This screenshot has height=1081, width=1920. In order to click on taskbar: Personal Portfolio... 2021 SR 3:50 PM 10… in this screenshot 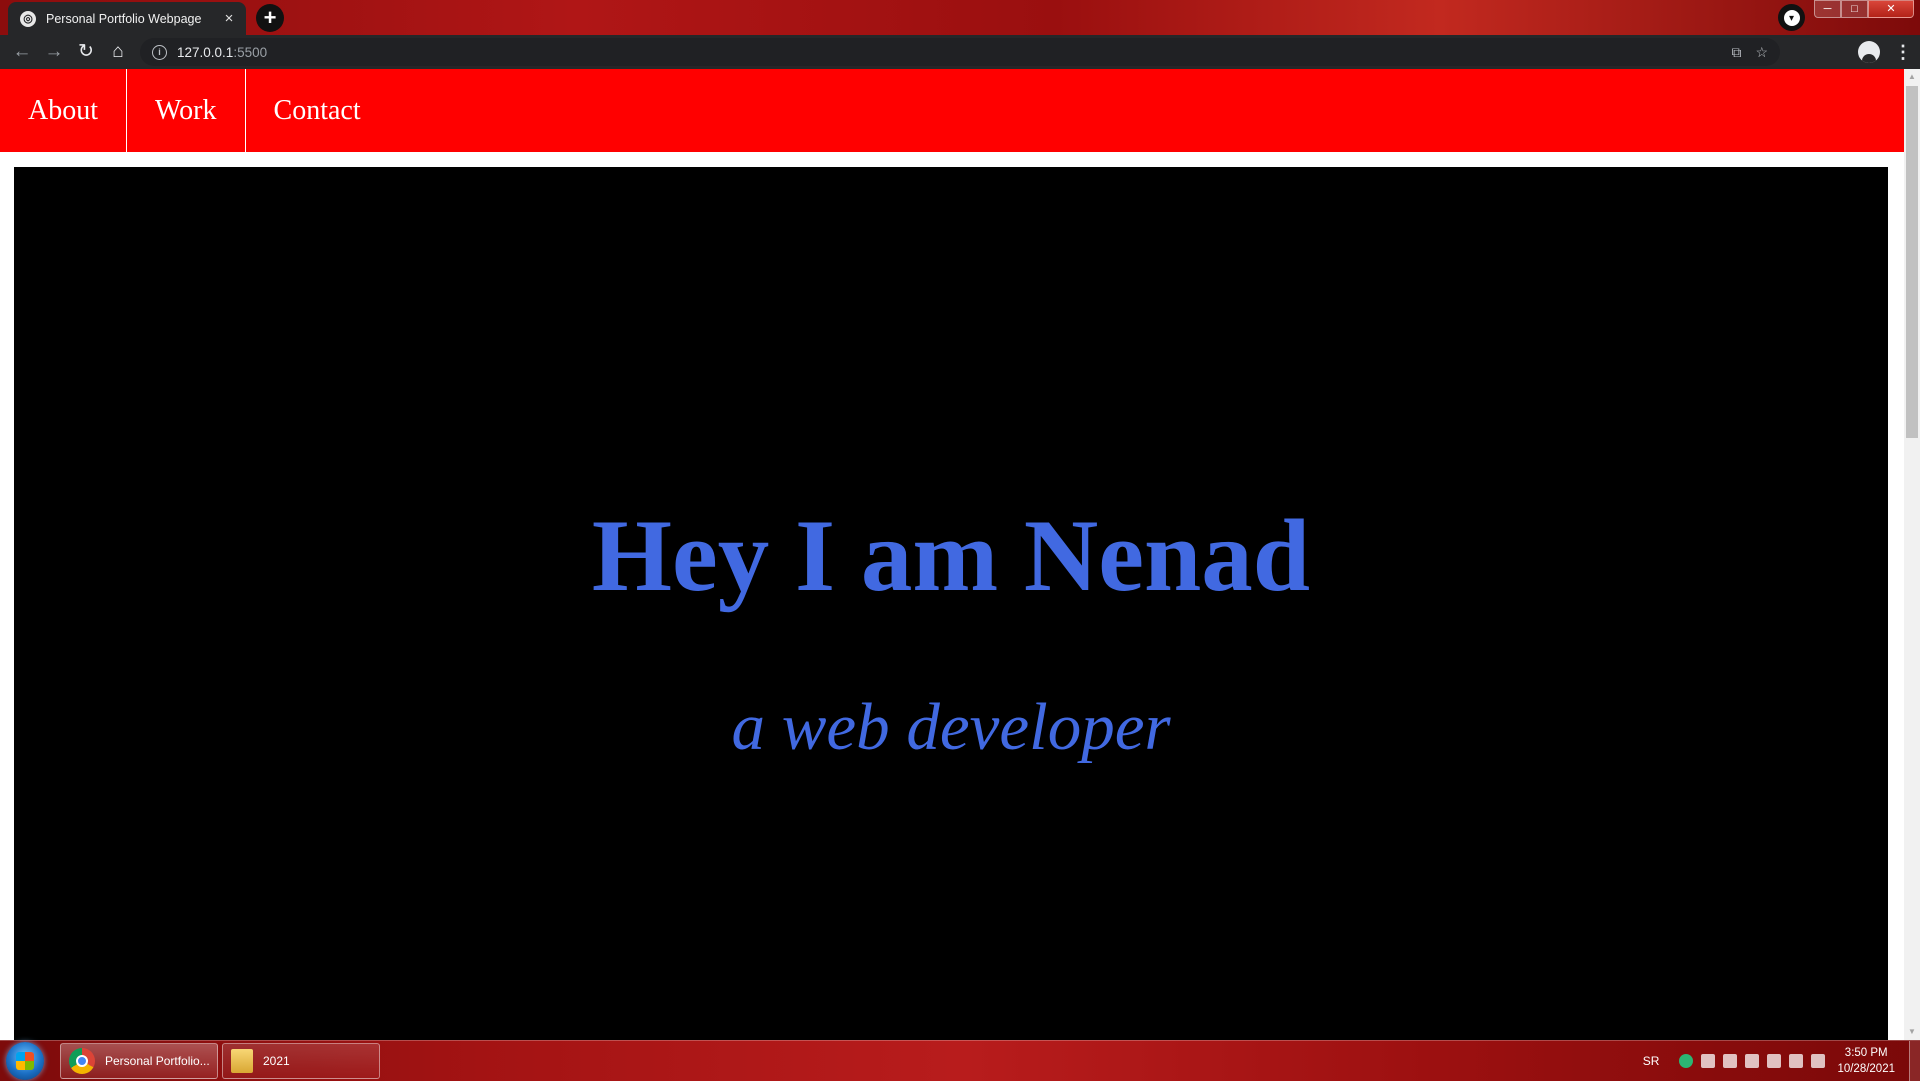, I will do `click(960, 1060)`.